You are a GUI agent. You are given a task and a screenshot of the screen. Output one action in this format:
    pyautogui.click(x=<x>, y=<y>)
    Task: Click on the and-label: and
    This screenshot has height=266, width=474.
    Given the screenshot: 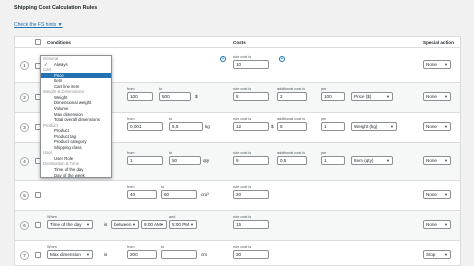 What is the action you would take?
    pyautogui.click(x=172, y=217)
    